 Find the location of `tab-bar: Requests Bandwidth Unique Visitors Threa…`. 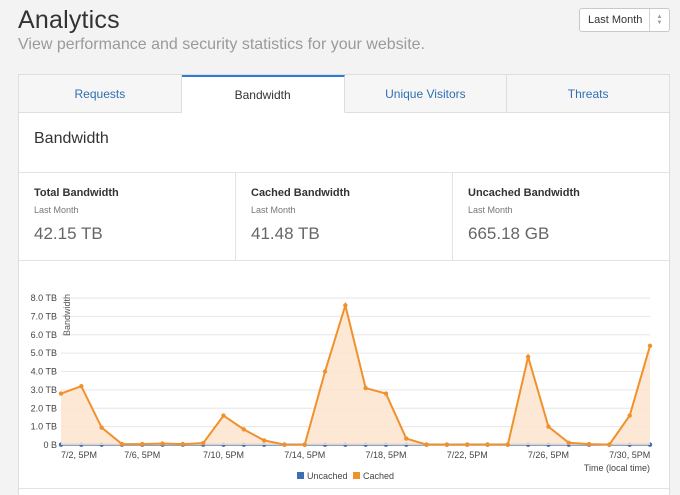

tab-bar: Requests Bandwidth Unique Visitors Threa… is located at coordinates (344, 94).